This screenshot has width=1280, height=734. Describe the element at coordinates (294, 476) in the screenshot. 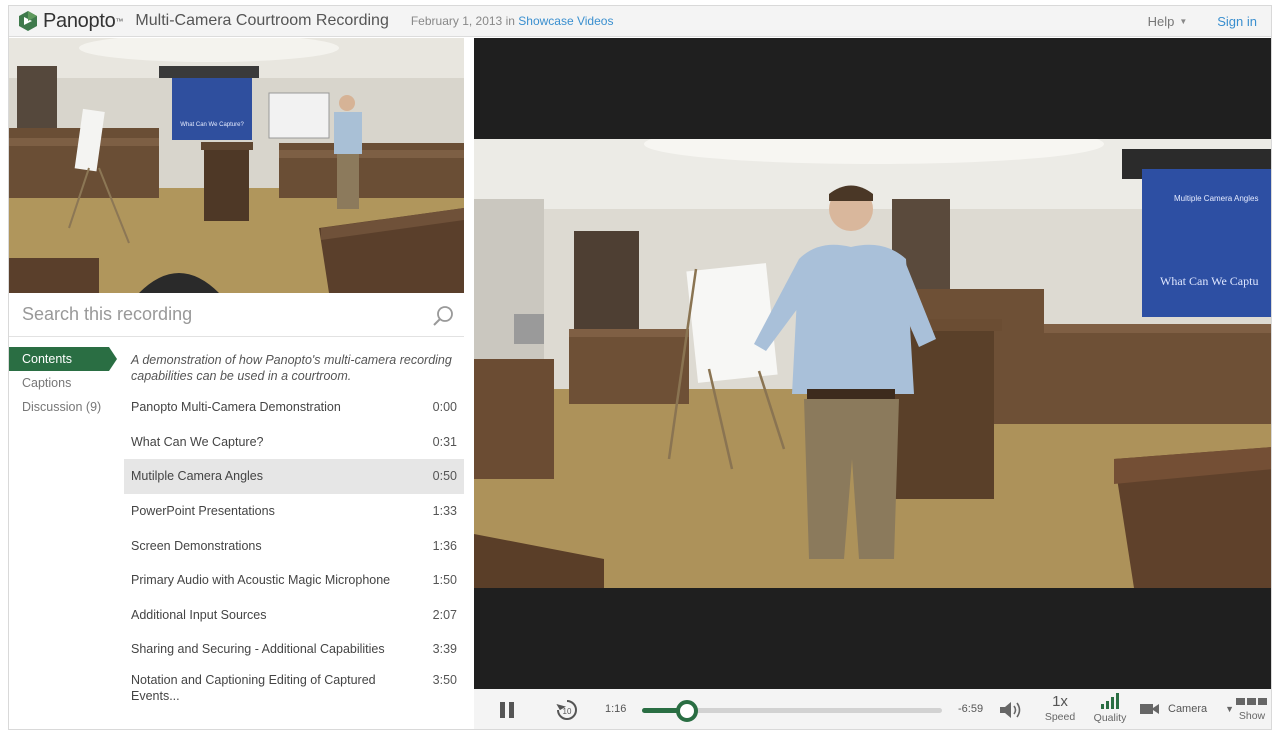

I see `list-item-current: Mutilple Camera Angles 0:50` at that location.